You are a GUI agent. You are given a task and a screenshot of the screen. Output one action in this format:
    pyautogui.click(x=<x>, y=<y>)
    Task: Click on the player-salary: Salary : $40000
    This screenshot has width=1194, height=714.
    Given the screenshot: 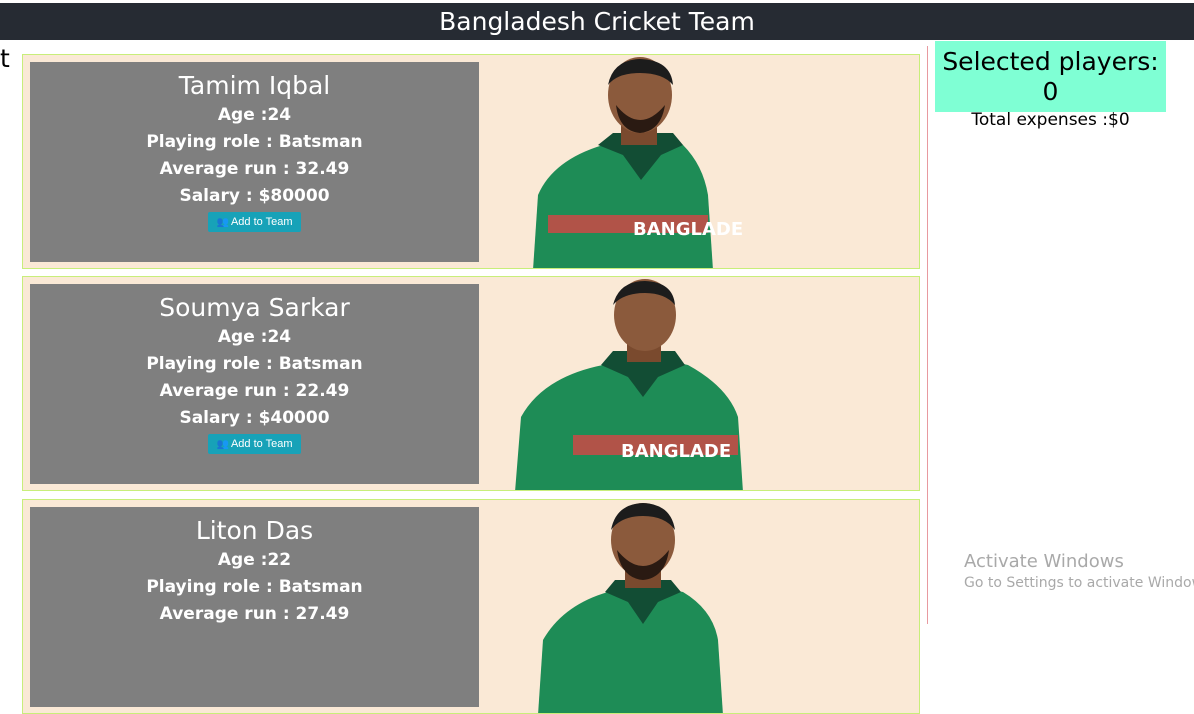 What is the action you would take?
    pyautogui.click(x=254, y=418)
    